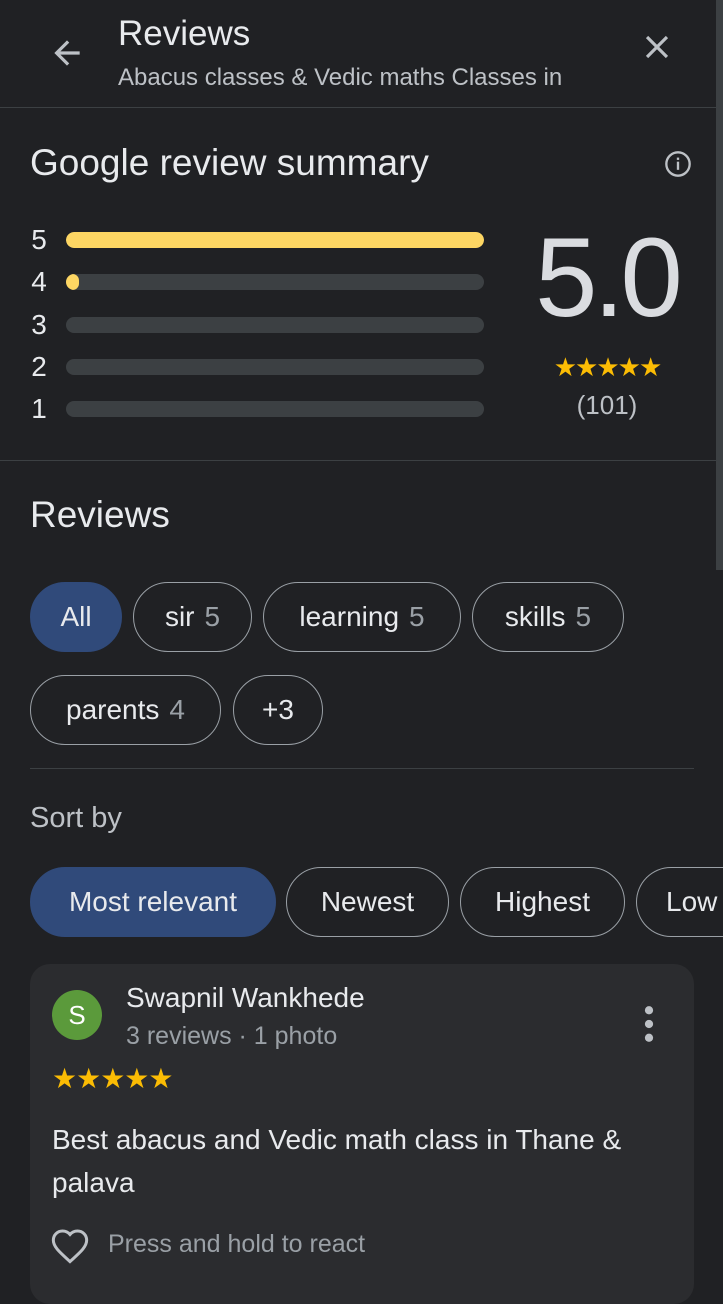 This screenshot has height=1304, width=723. I want to click on arrow-back-icon, so click(67, 53).